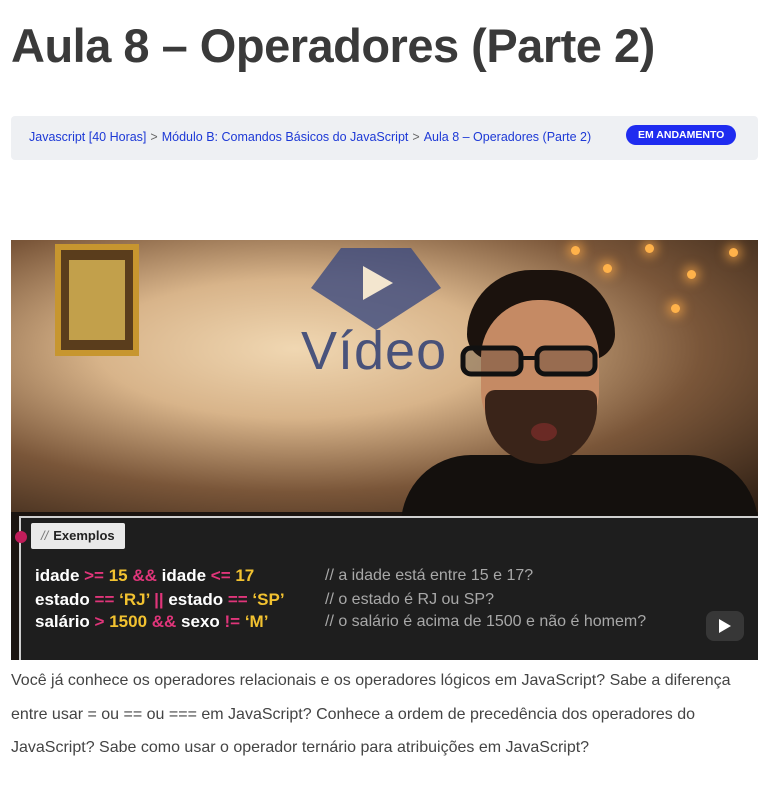  I want to click on code-line: salário > 1500 && sexo != ‘M’, so click(151, 622).